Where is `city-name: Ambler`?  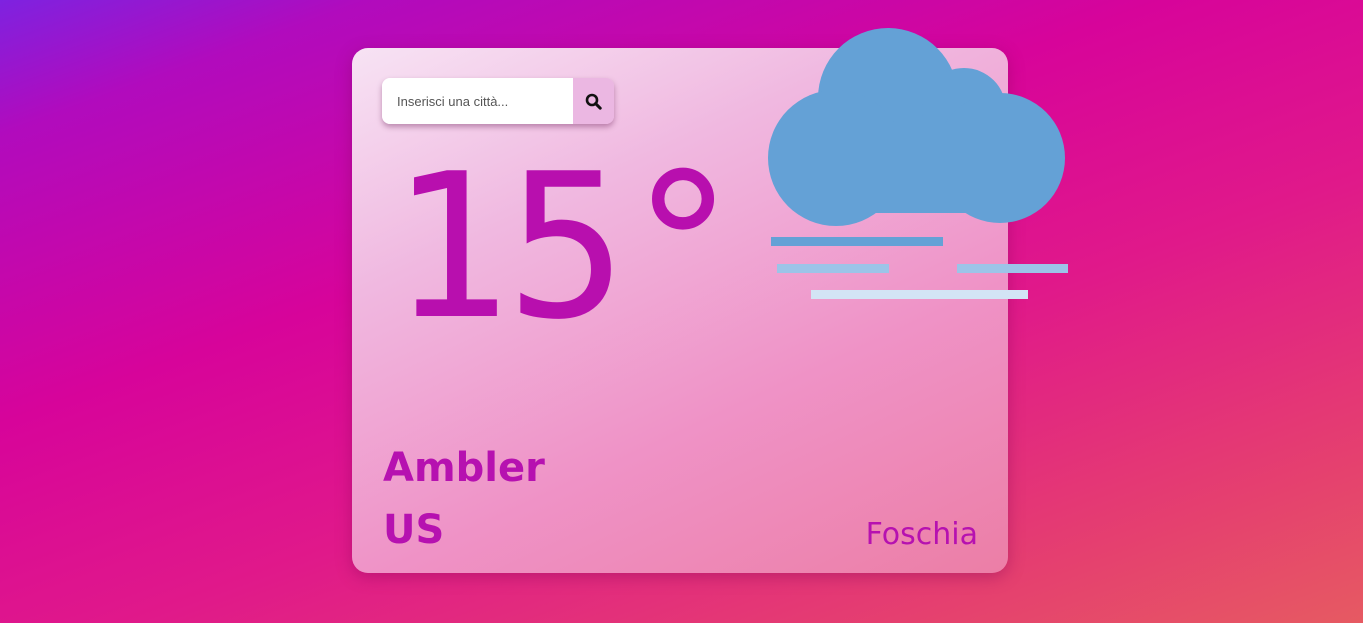
city-name: Ambler is located at coordinates (464, 468).